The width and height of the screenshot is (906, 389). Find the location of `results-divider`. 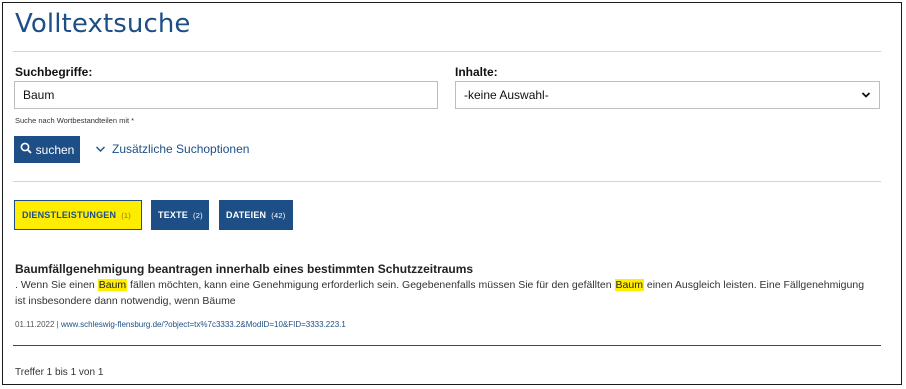

results-divider is located at coordinates (447, 345).